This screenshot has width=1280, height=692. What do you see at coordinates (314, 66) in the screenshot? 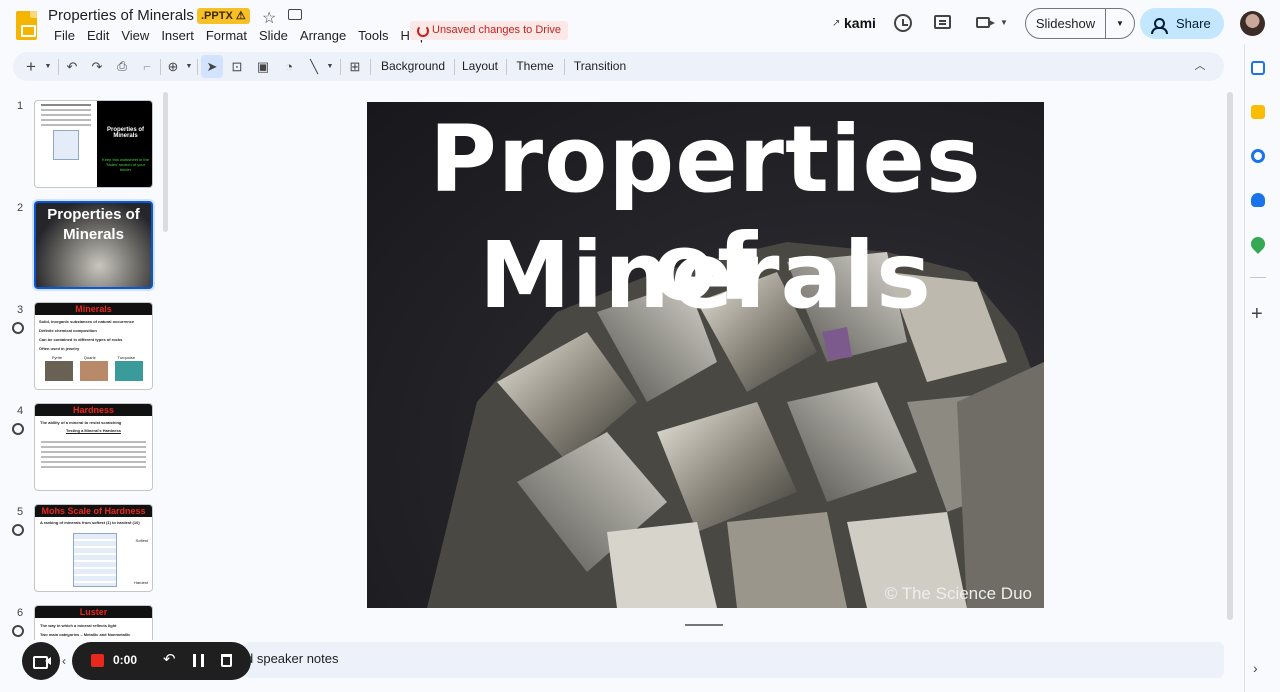
I see `line-icon: ╲` at bounding box center [314, 66].